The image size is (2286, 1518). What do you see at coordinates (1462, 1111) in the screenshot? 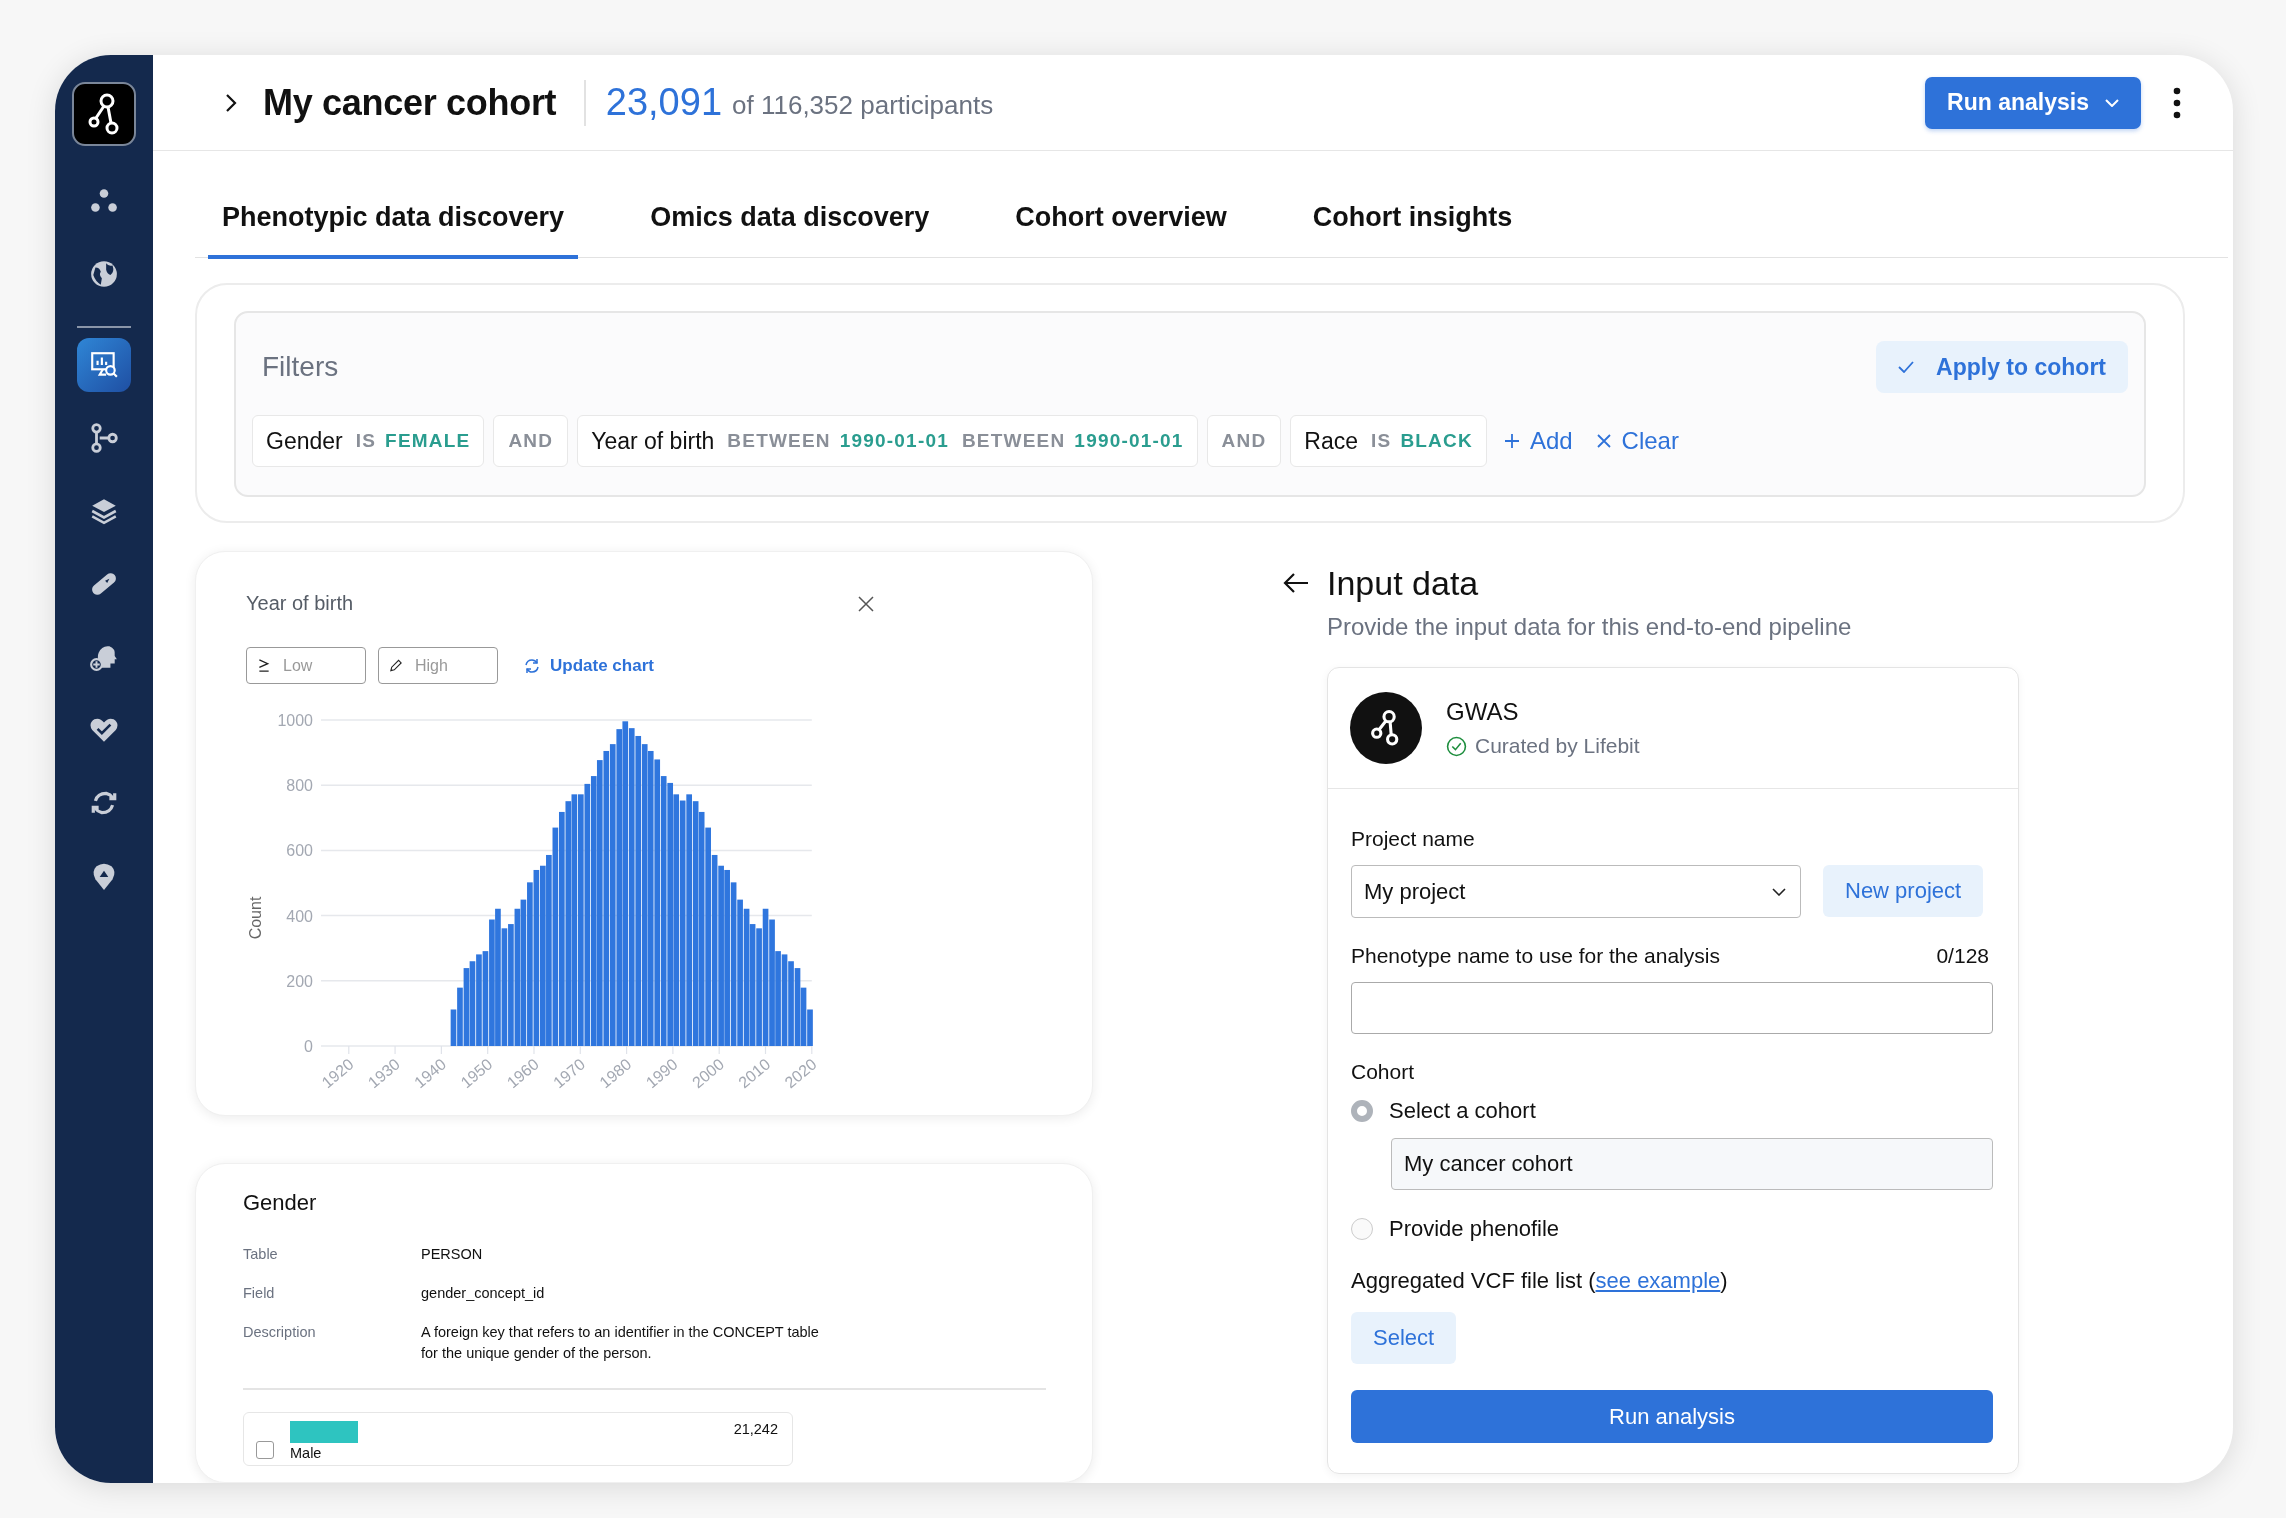
I see `radio-label: Select a cohort` at bounding box center [1462, 1111].